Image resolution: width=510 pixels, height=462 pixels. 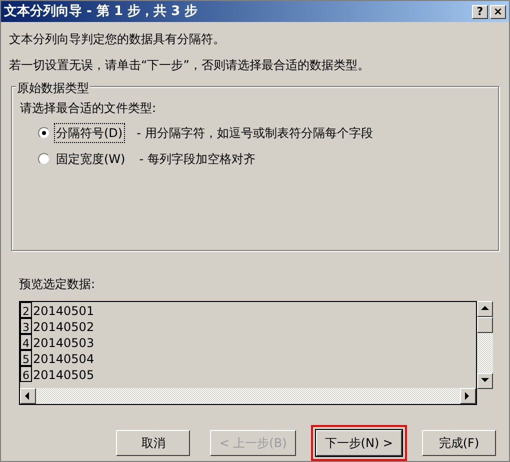 I want to click on row-number: 5, so click(x=26, y=358).